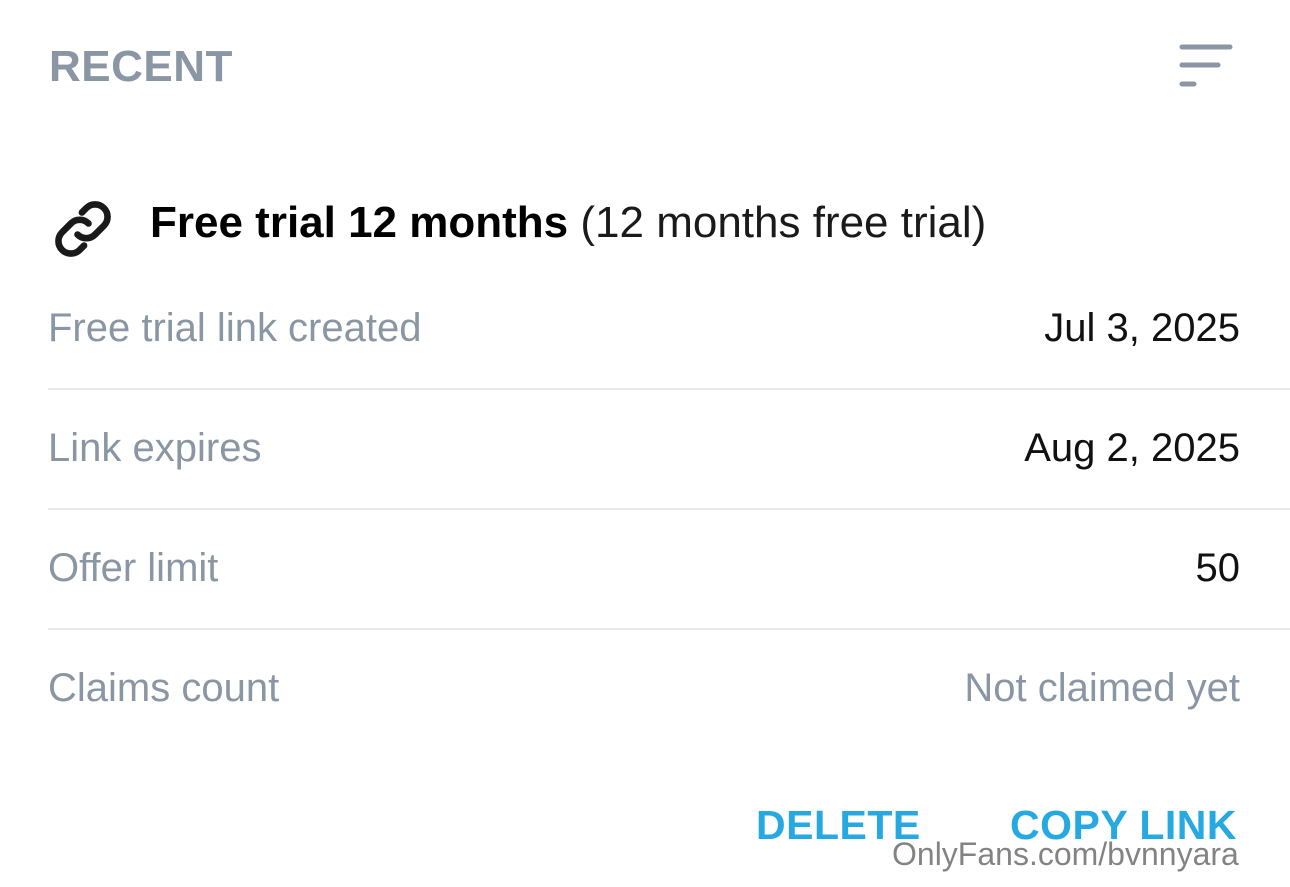 Image resolution: width=1290 pixels, height=887 pixels. Describe the element at coordinates (669, 690) in the screenshot. I see `detail-row-claims-count: Claims count Not claimed yet` at that location.